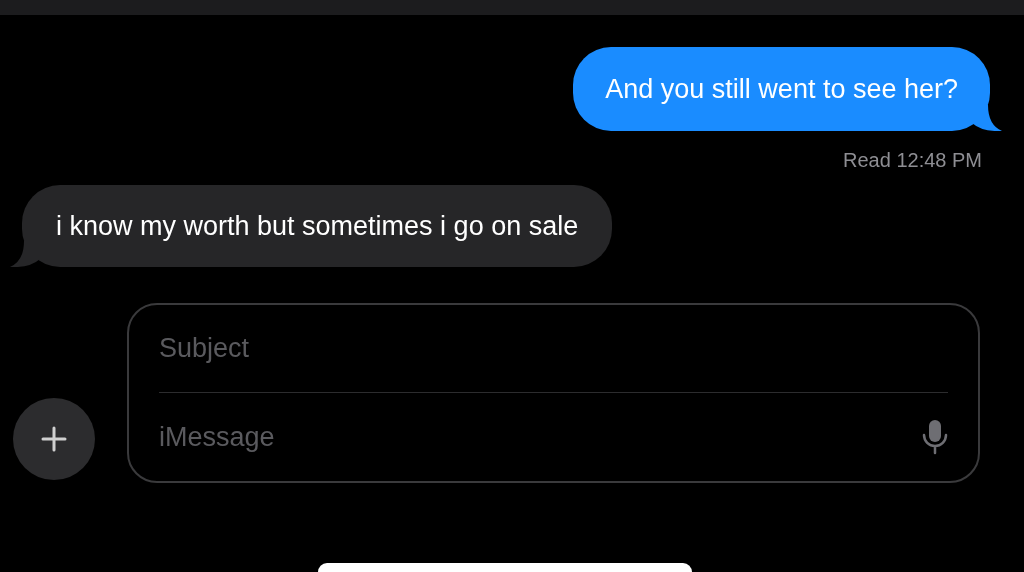 The width and height of the screenshot is (1024, 572). Describe the element at coordinates (54, 439) in the screenshot. I see `plus-icon` at that location.